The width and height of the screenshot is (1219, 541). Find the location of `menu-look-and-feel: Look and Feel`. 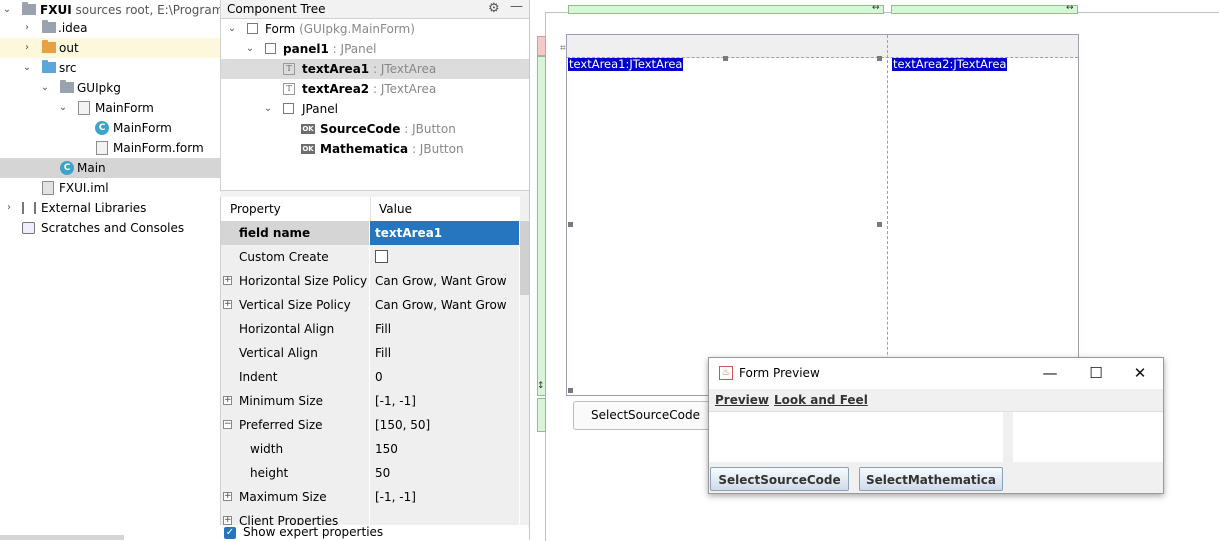

menu-look-and-feel: Look and Feel is located at coordinates (821, 400).